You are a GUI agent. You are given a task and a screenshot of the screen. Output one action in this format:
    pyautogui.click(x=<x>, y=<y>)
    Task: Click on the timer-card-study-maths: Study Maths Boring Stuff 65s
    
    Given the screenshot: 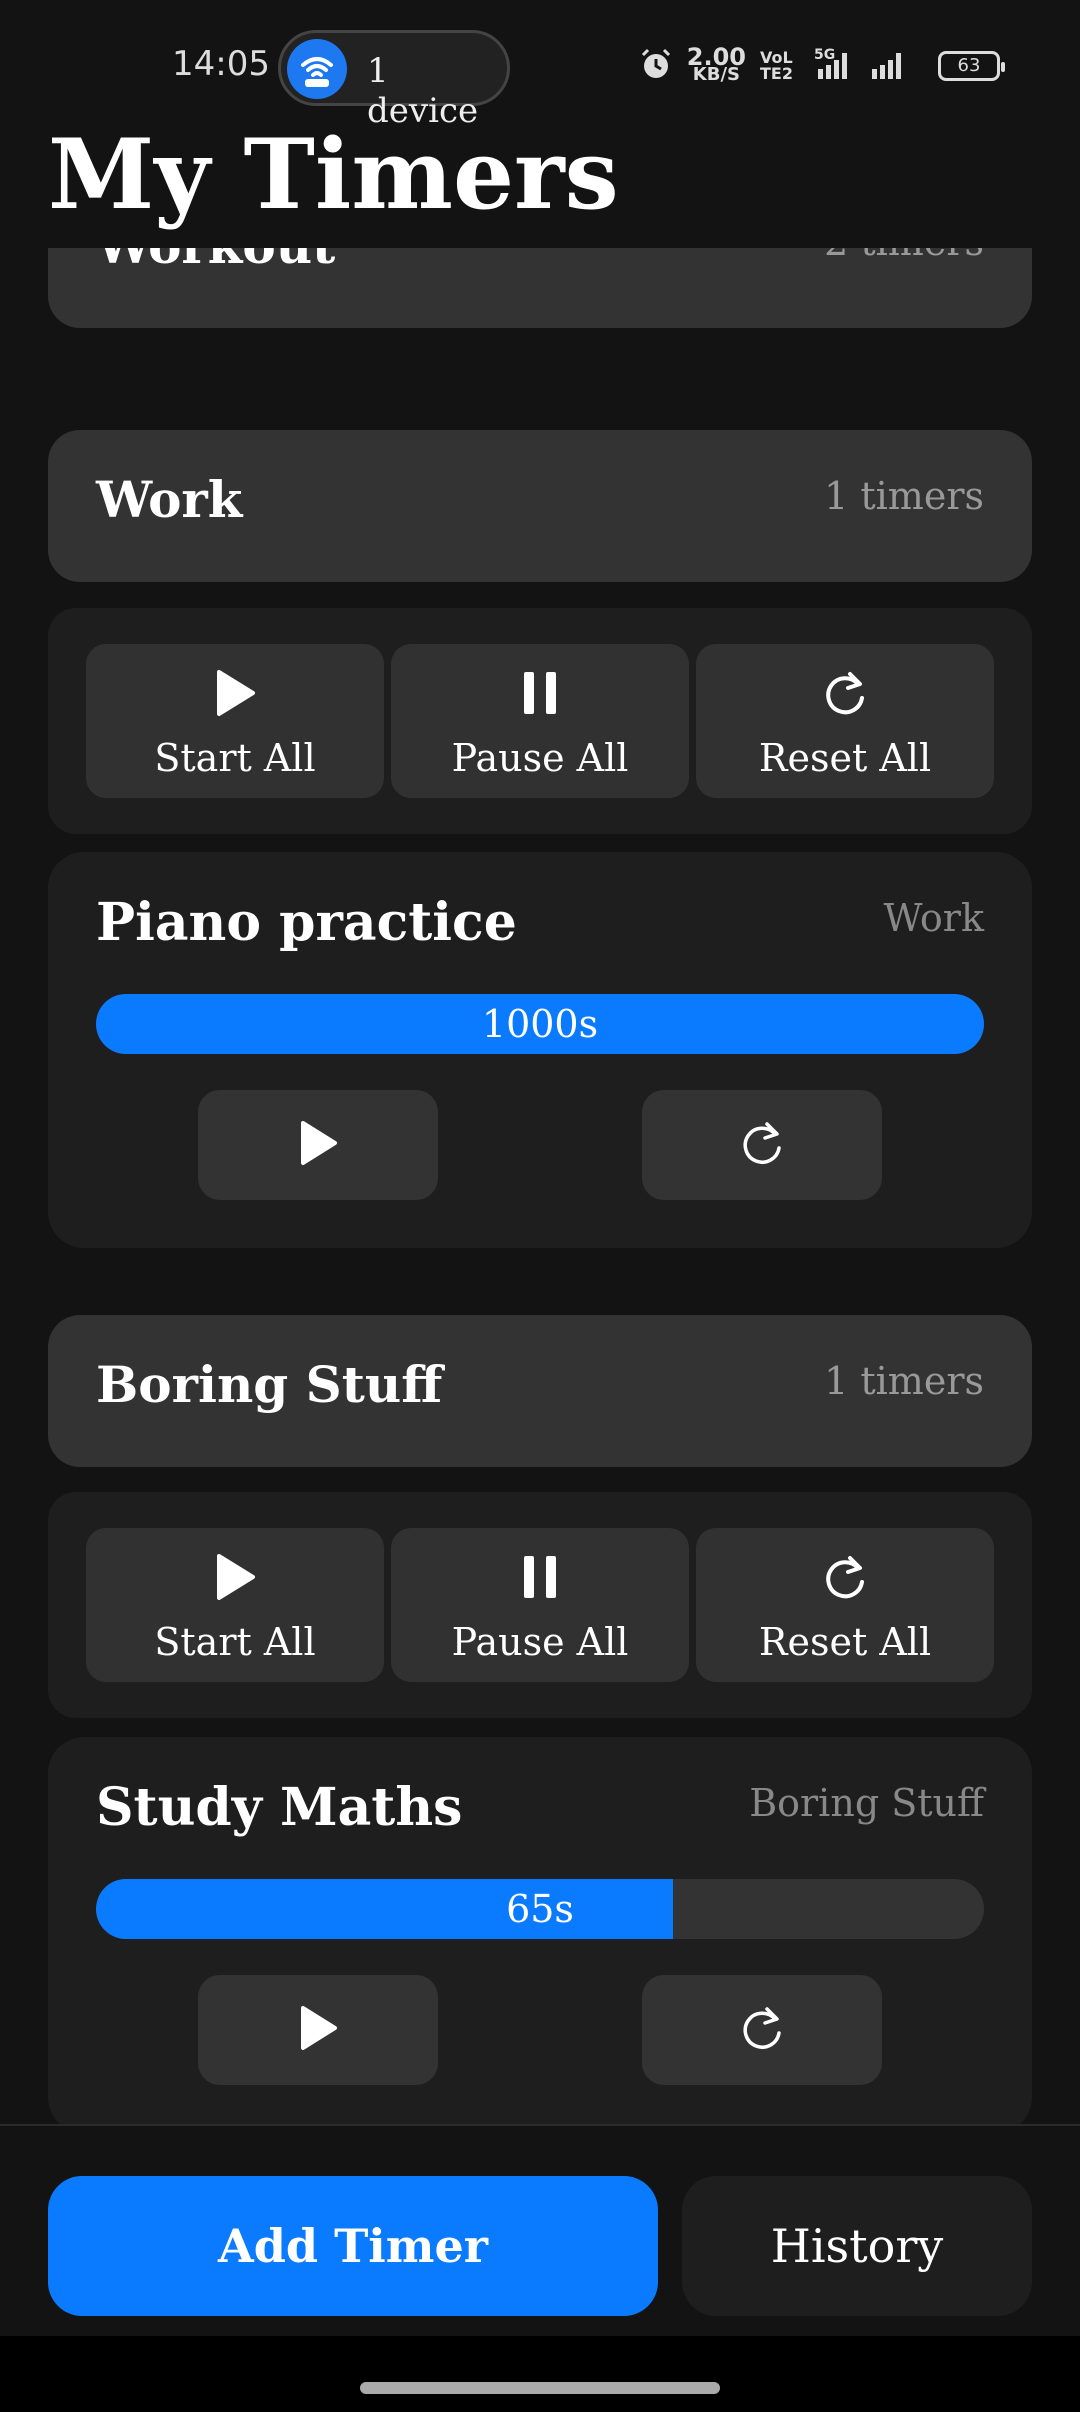 What is the action you would take?
    pyautogui.click(x=540, y=1931)
    